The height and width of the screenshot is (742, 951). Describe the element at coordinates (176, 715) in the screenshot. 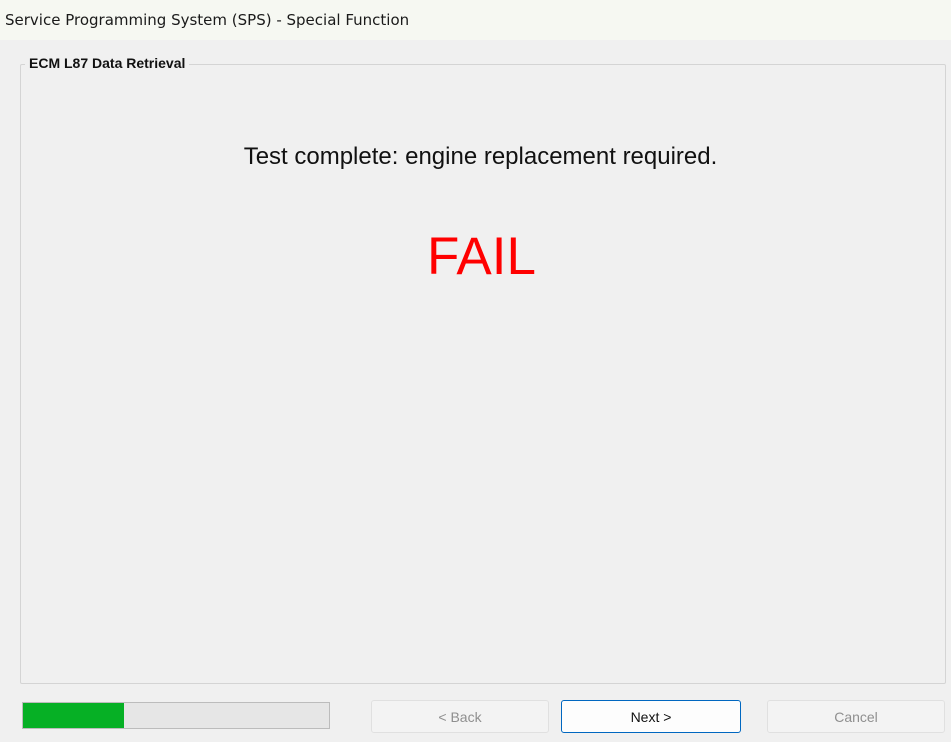

I see `progress-bar` at that location.